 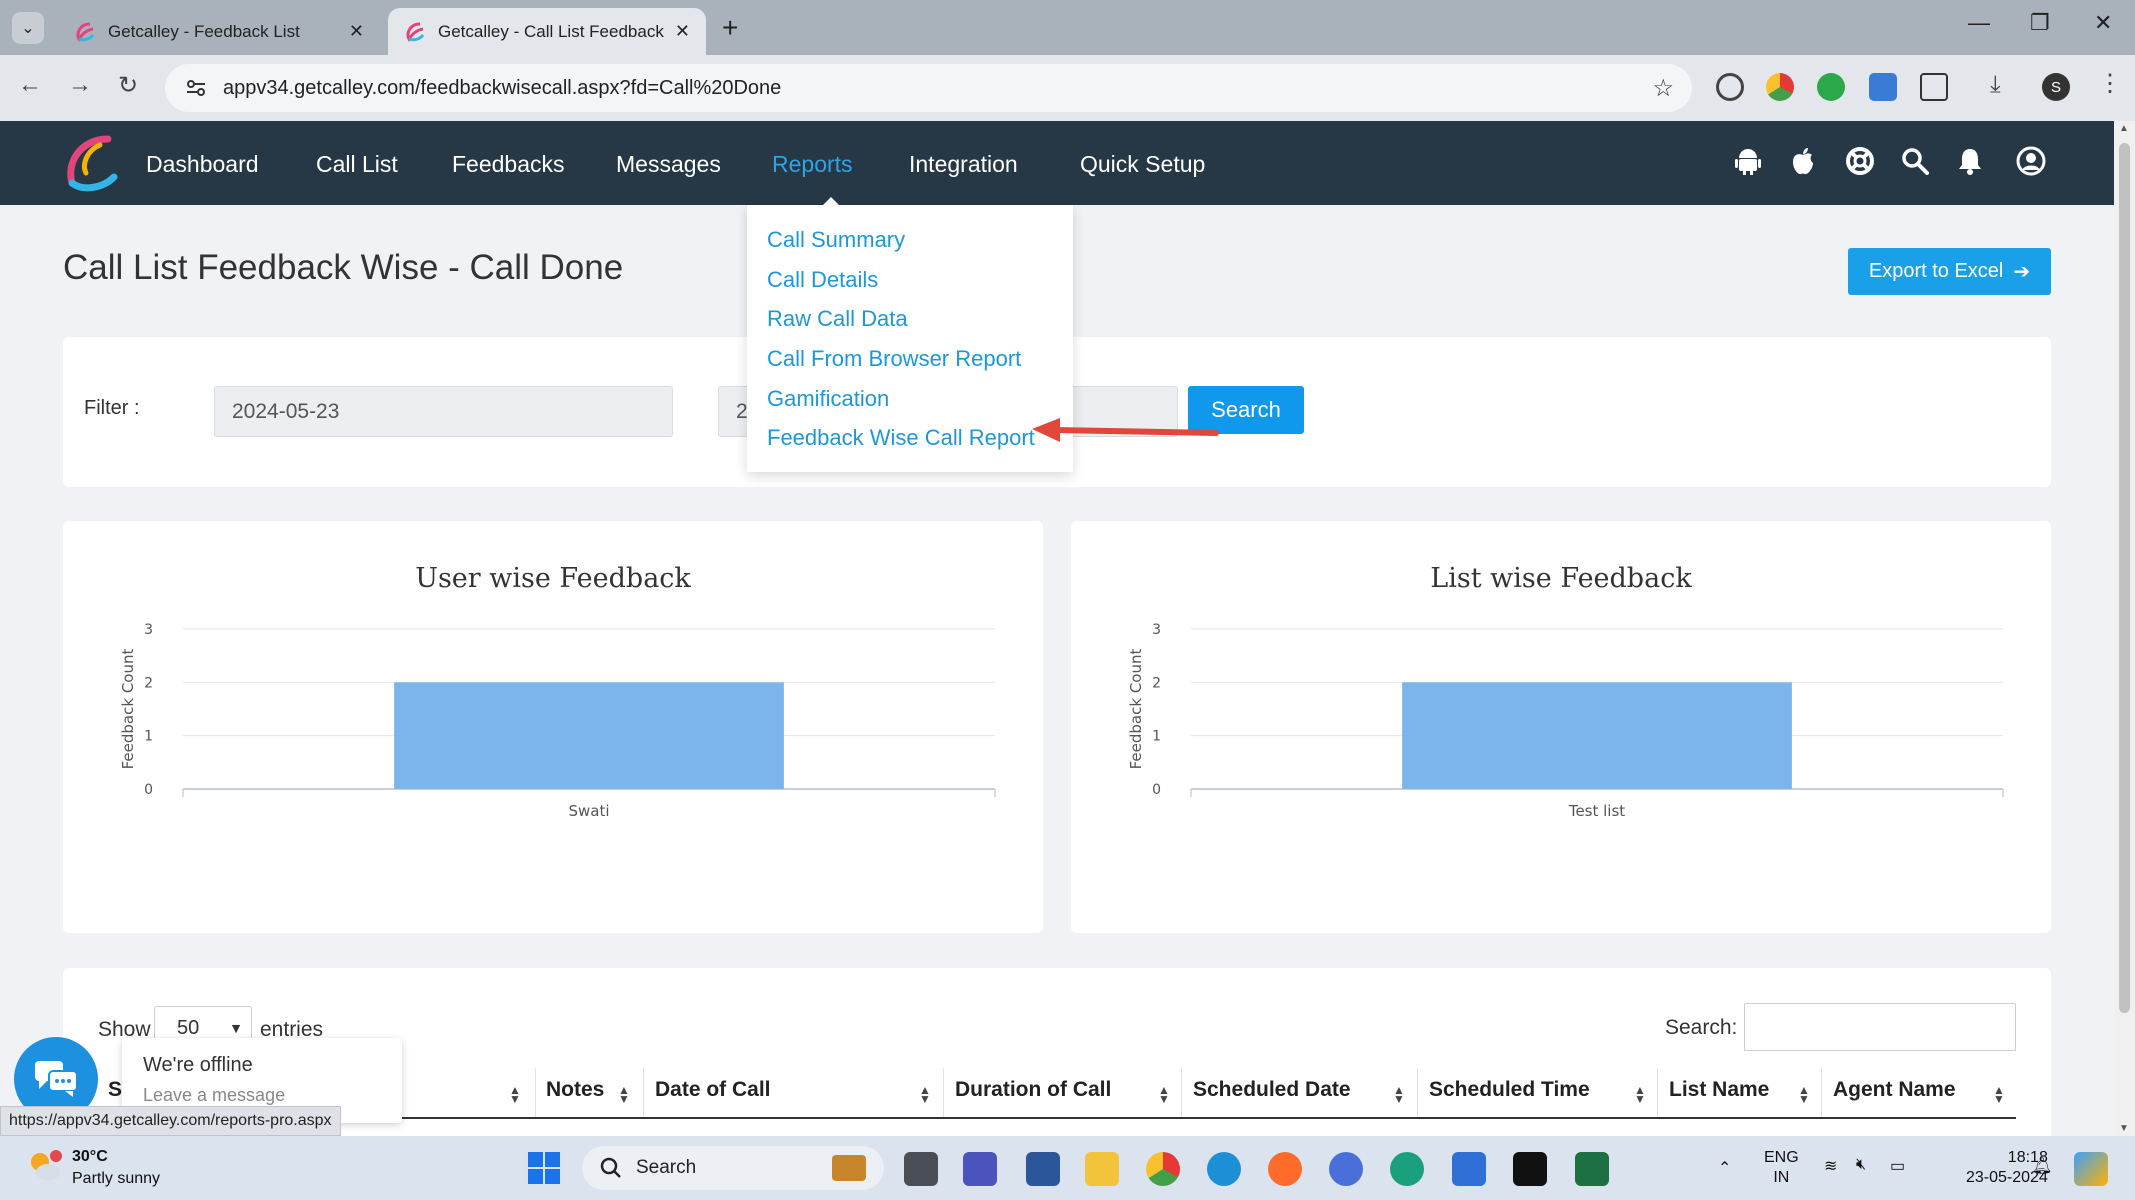 I want to click on language-indicator: ENG IN, so click(x=1781, y=1168).